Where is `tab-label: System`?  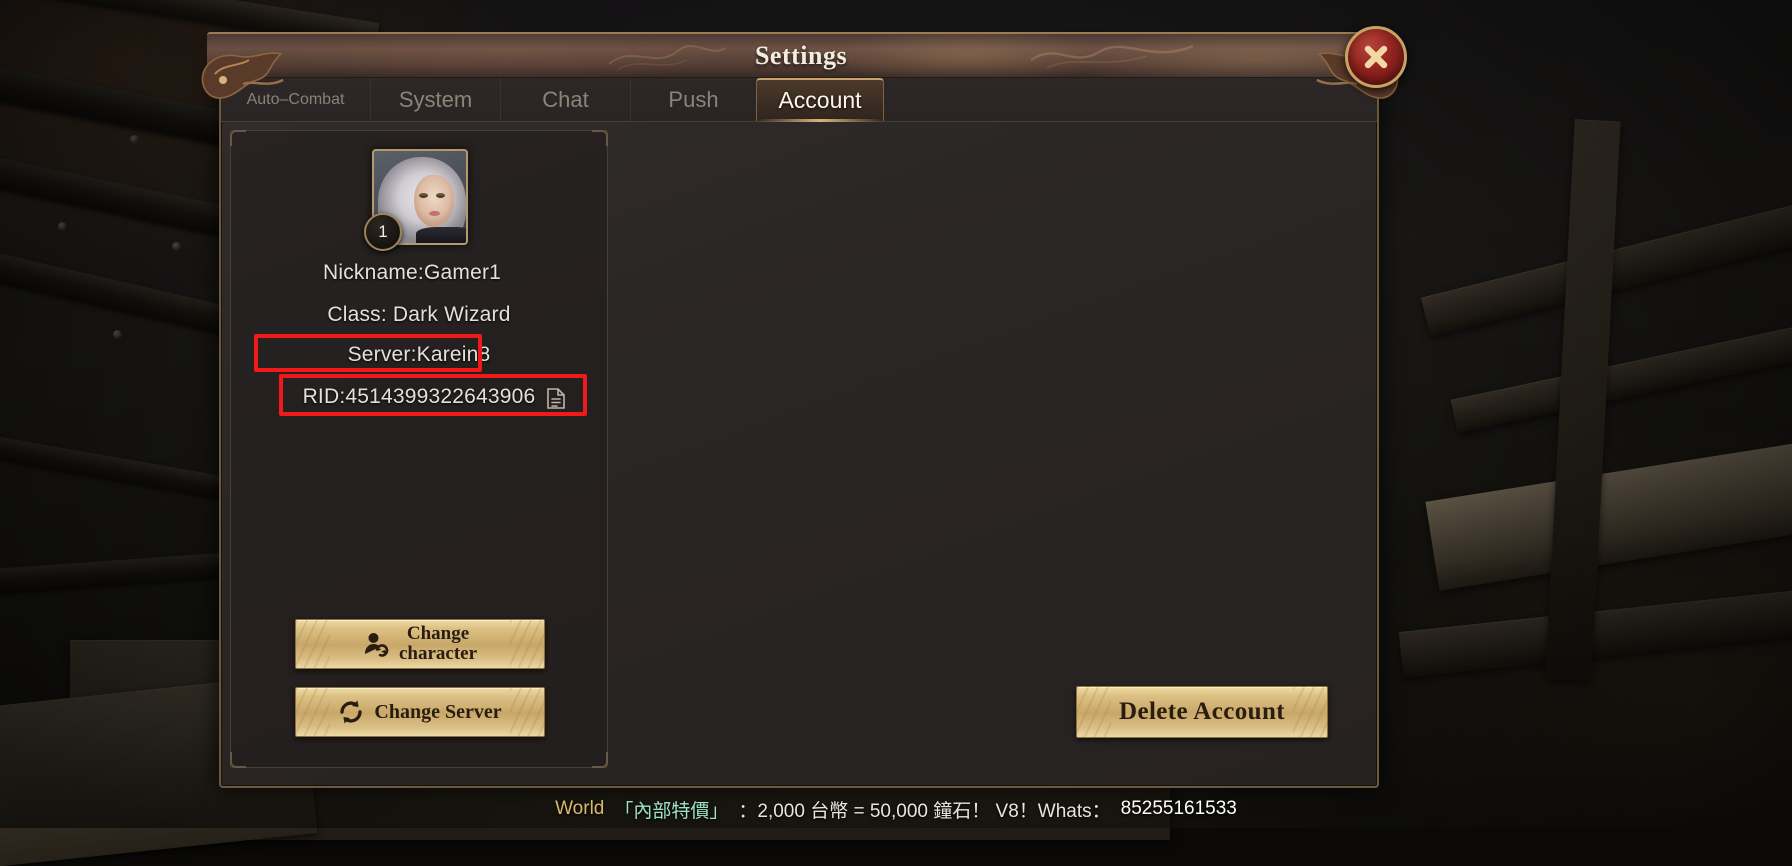 tab-label: System is located at coordinates (435, 100).